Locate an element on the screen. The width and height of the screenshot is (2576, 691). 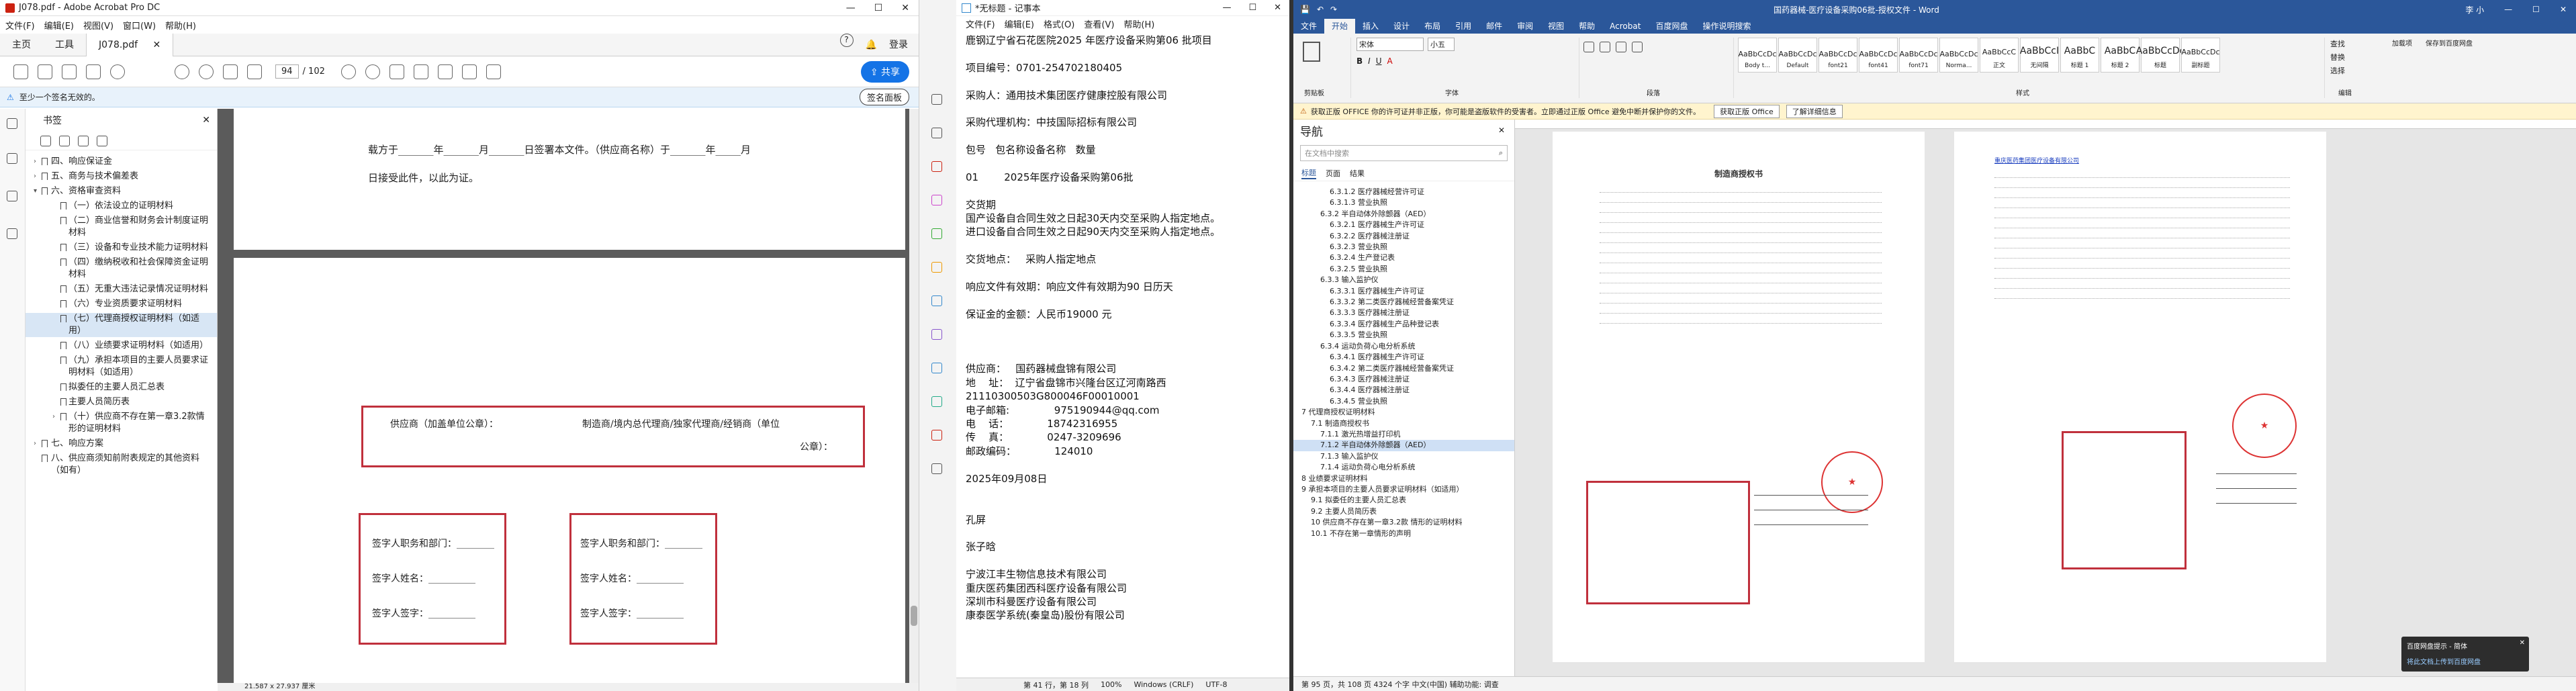
nav-heading-item: 6.3.4.4 医疗器械注册证 is located at coordinates (1403, 390).